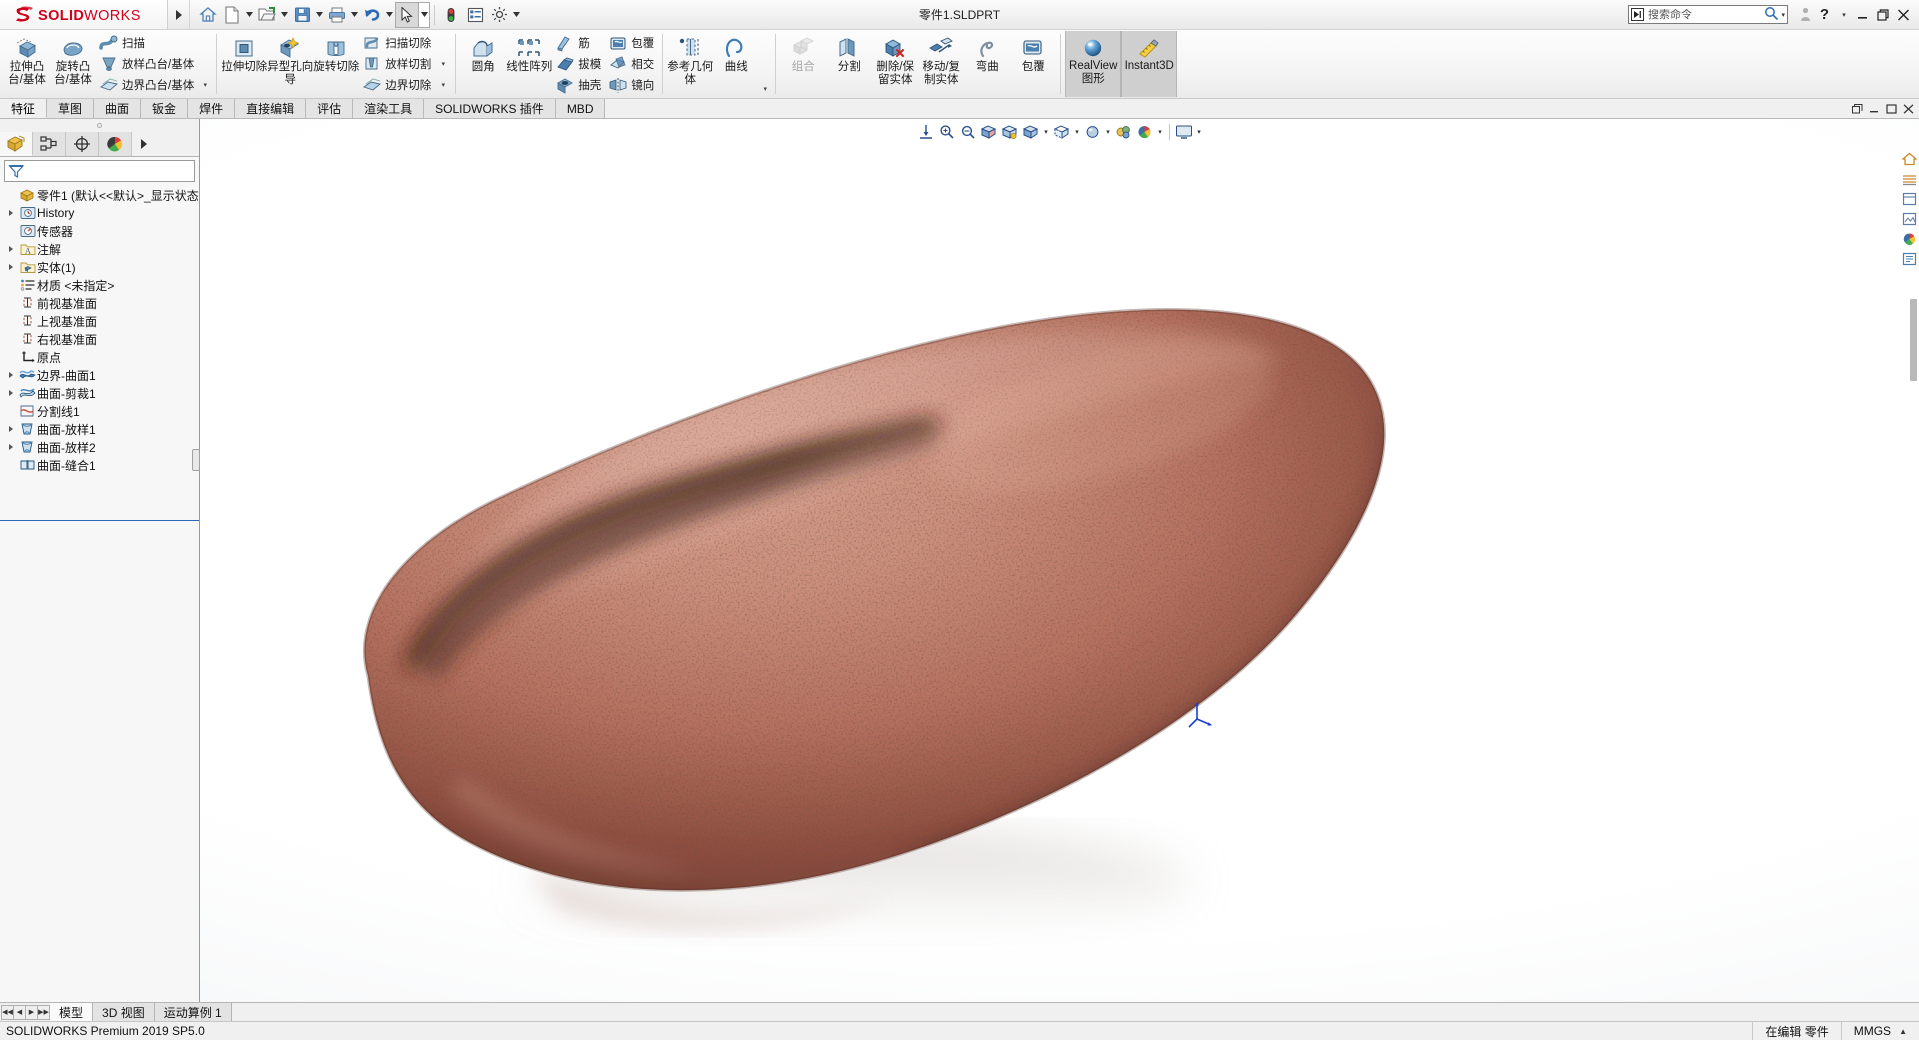 The height and width of the screenshot is (1040, 1919). Describe the element at coordinates (1805, 15) in the screenshot. I see `account-icon` at that location.